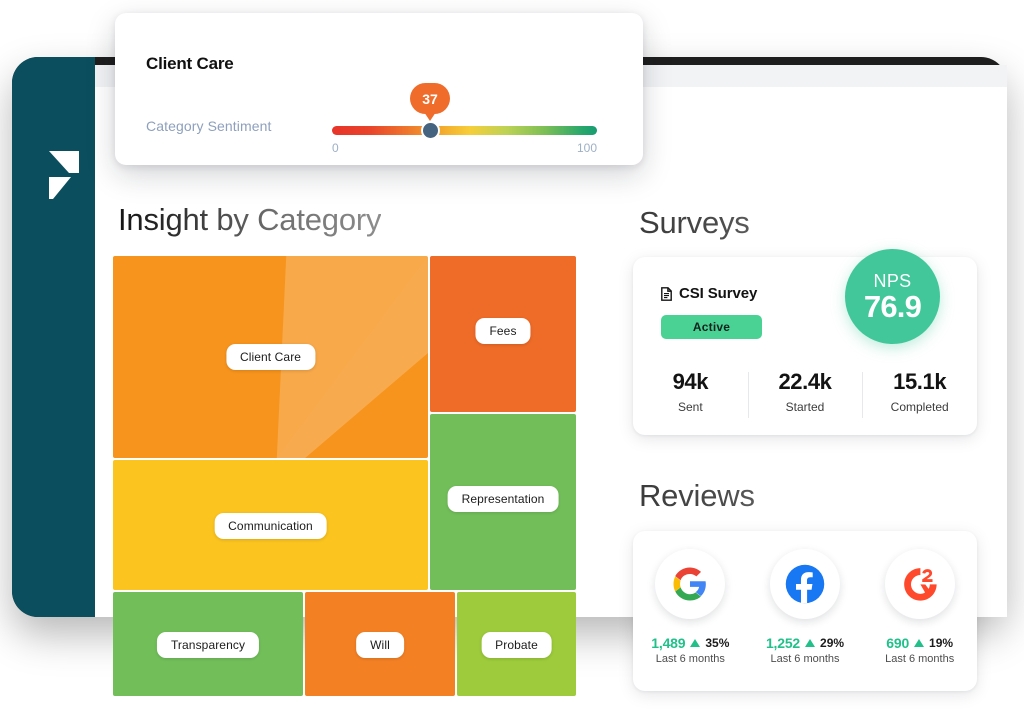 This screenshot has height=724, width=1024. I want to click on google-logo-icon, so click(690, 584).